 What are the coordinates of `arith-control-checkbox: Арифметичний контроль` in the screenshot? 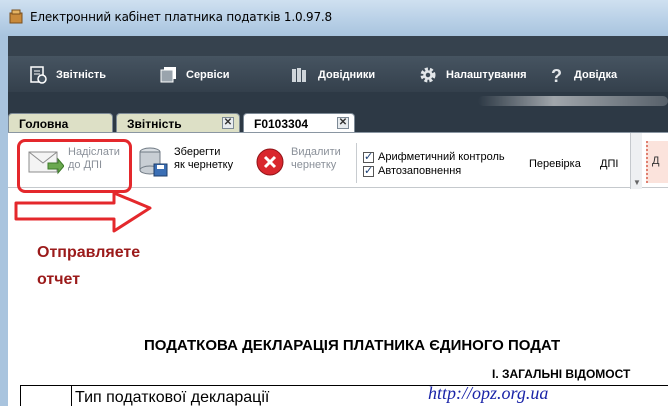 It's located at (434, 156).